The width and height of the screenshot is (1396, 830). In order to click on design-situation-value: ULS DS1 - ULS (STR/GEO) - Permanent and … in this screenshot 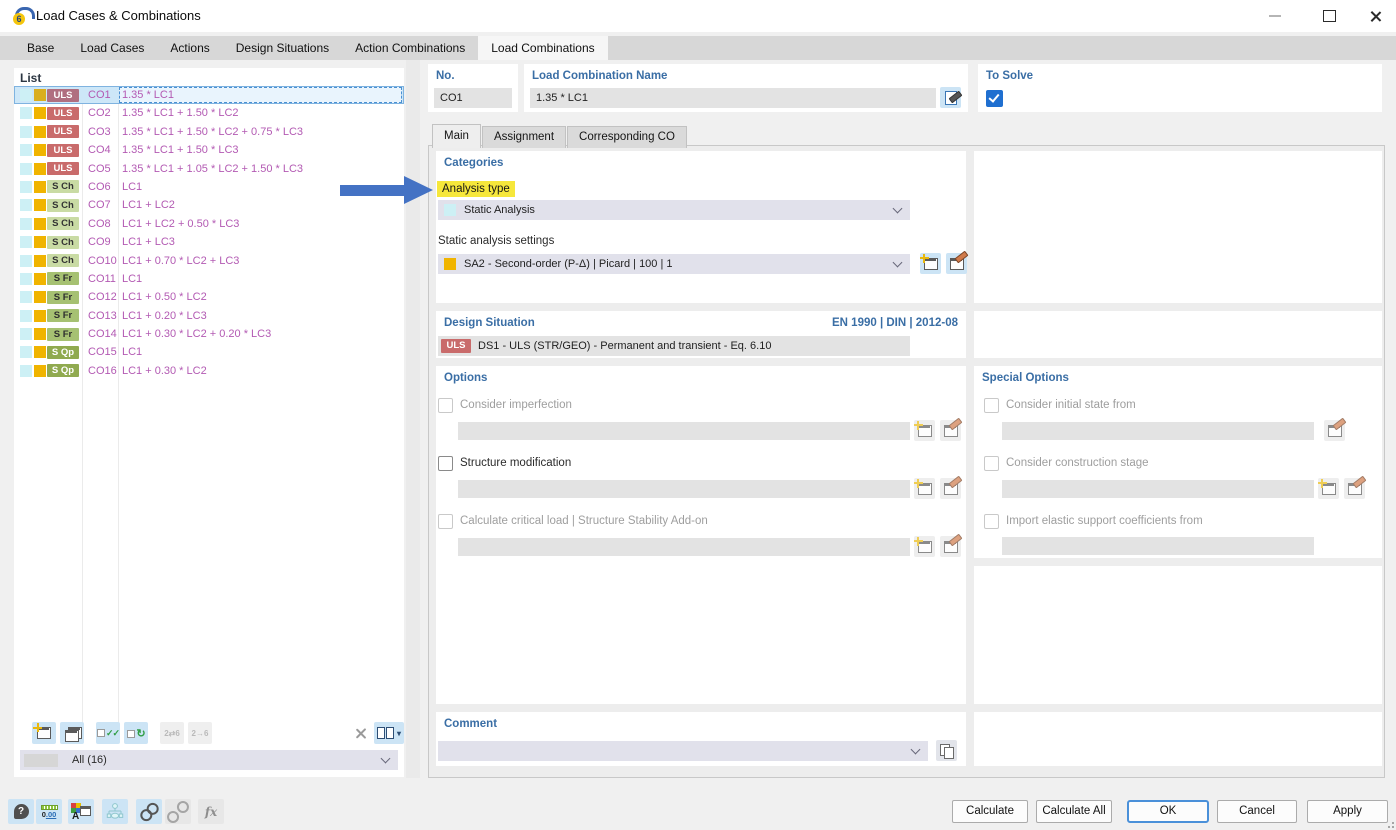, I will do `click(674, 346)`.